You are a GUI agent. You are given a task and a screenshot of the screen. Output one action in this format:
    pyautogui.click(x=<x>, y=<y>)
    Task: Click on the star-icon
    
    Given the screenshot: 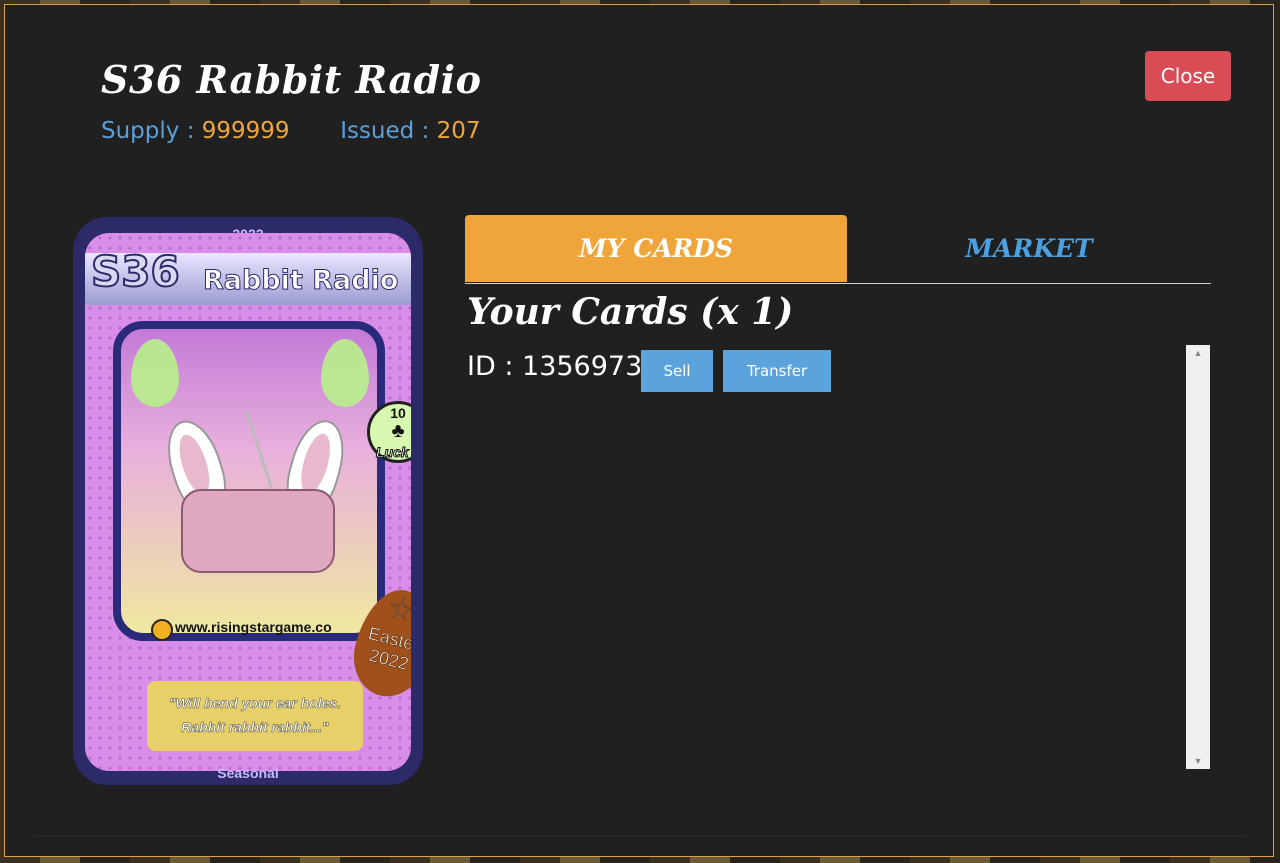 What is the action you would take?
    pyautogui.click(x=162, y=630)
    